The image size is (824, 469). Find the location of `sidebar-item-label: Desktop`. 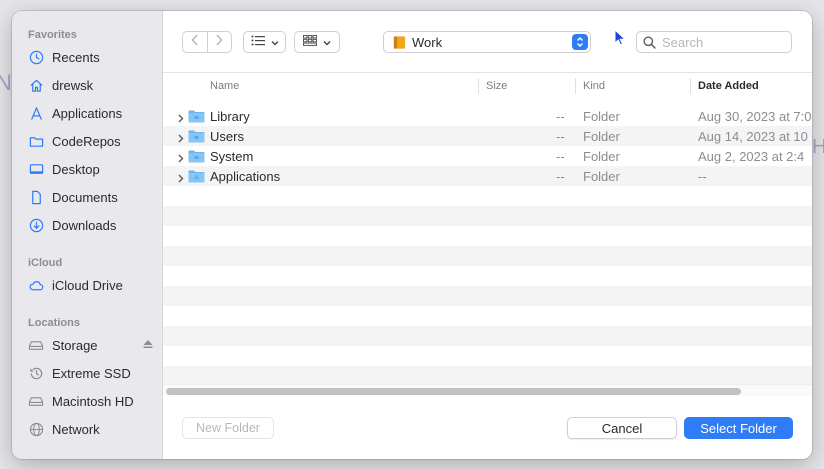

sidebar-item-label: Desktop is located at coordinates (76, 169).